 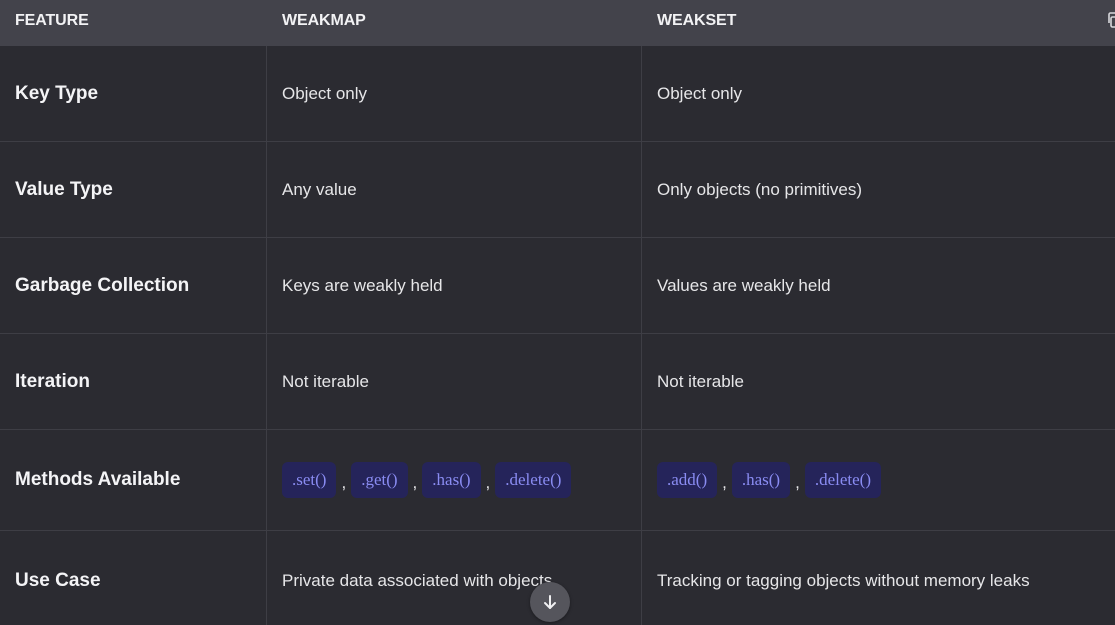 What do you see at coordinates (57, 93) in the screenshot?
I see `row-feature: Key Type` at bounding box center [57, 93].